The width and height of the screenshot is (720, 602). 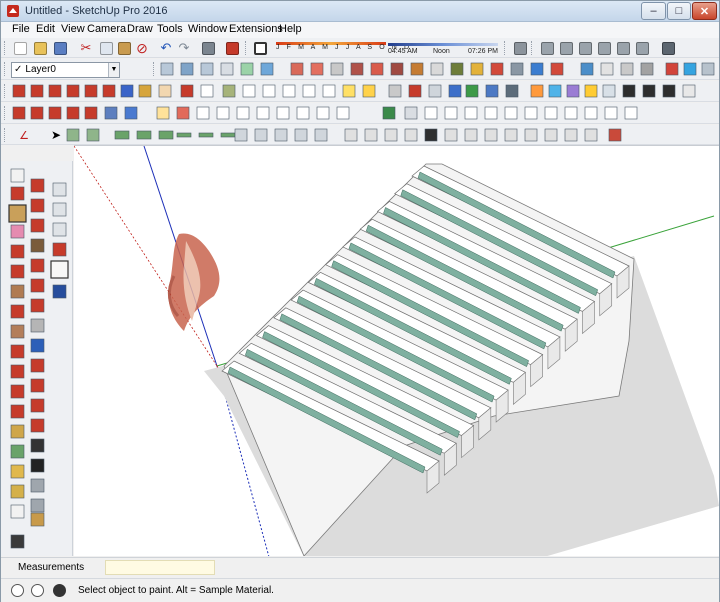 What do you see at coordinates (290, 29) in the screenshot?
I see `menu-help: Help` at bounding box center [290, 29].